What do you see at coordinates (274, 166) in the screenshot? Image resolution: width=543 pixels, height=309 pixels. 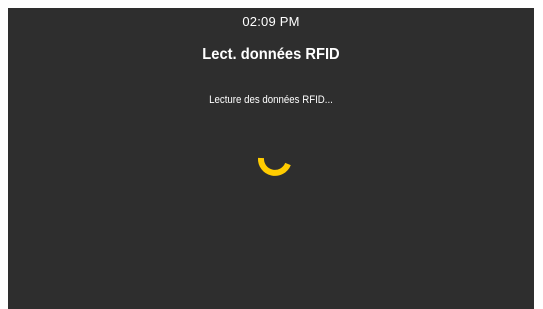 I see `loading-spinner-icon` at bounding box center [274, 166].